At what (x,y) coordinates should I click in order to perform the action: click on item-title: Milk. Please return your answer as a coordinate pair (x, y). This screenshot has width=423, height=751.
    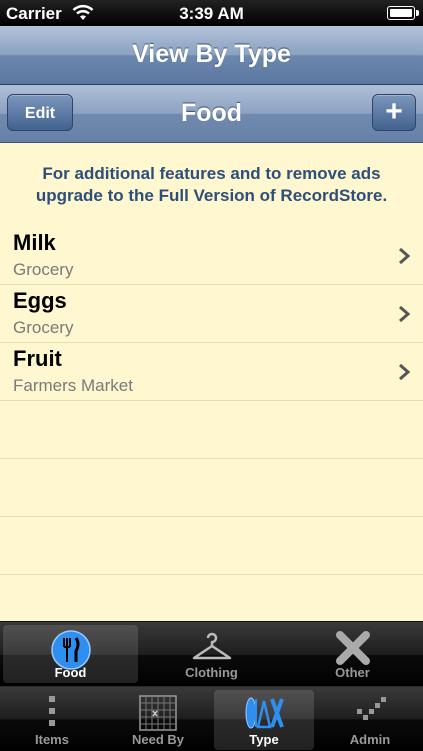
    Looking at the image, I should click on (34, 242).